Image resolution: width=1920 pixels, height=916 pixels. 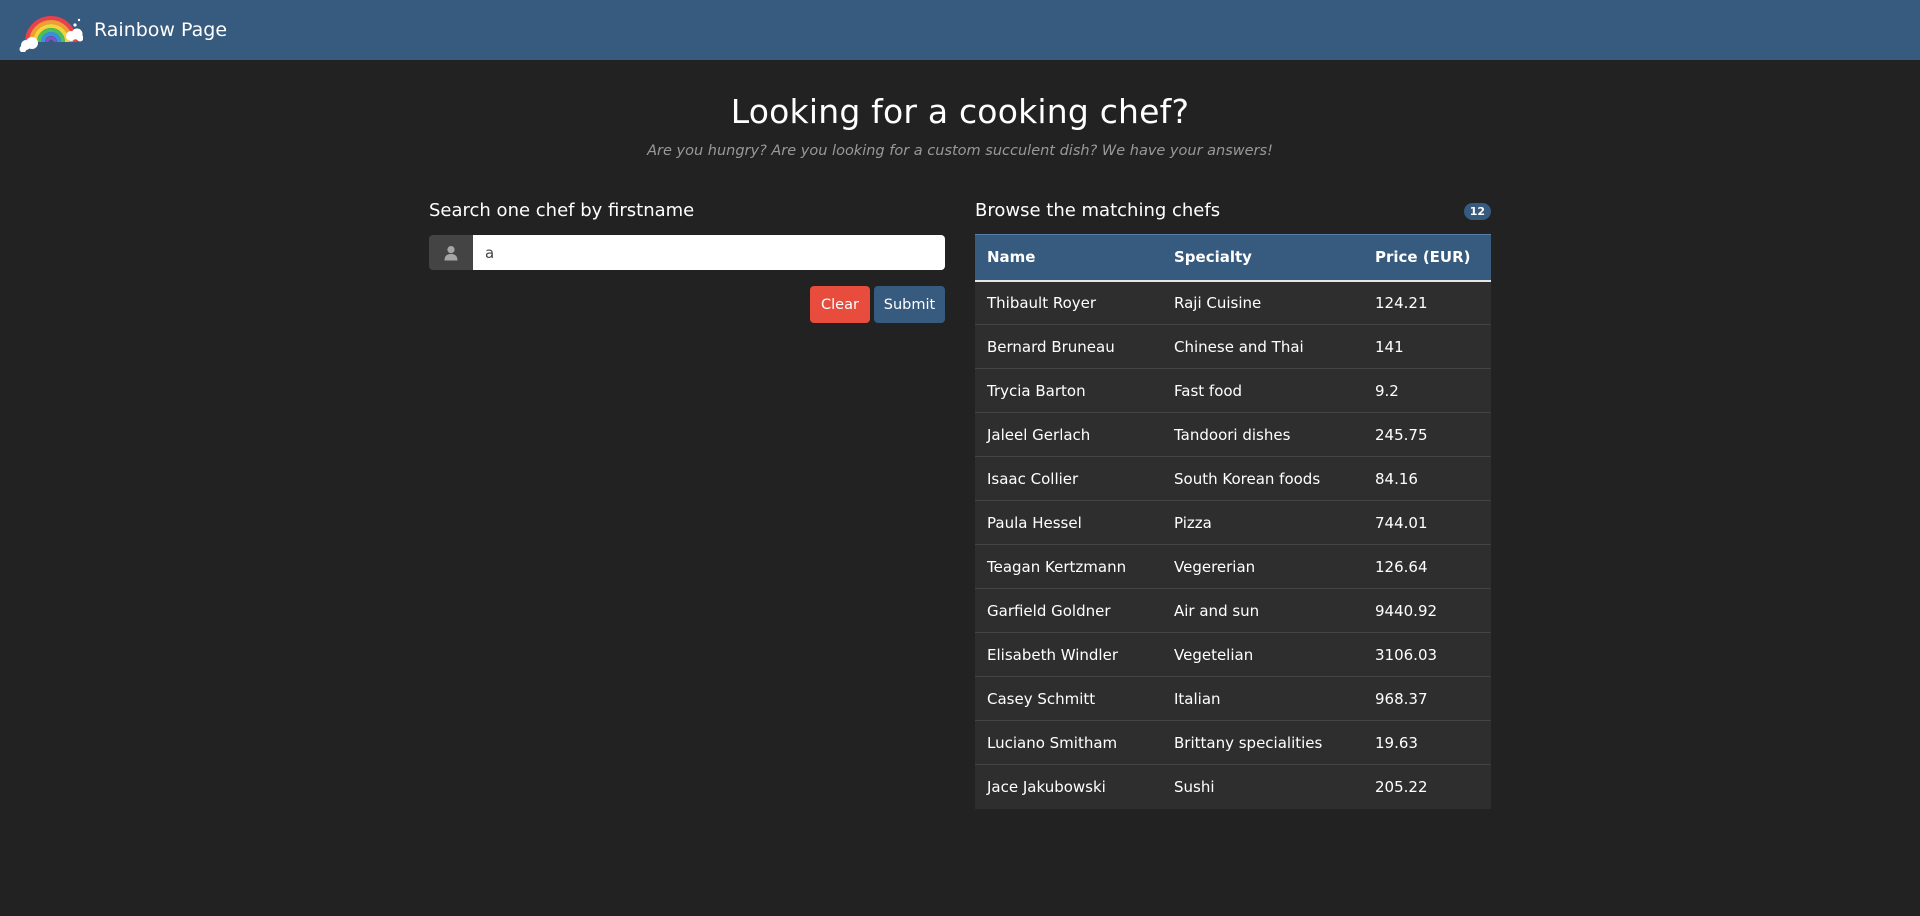 I want to click on cell-price: 245.75, so click(x=1427, y=434).